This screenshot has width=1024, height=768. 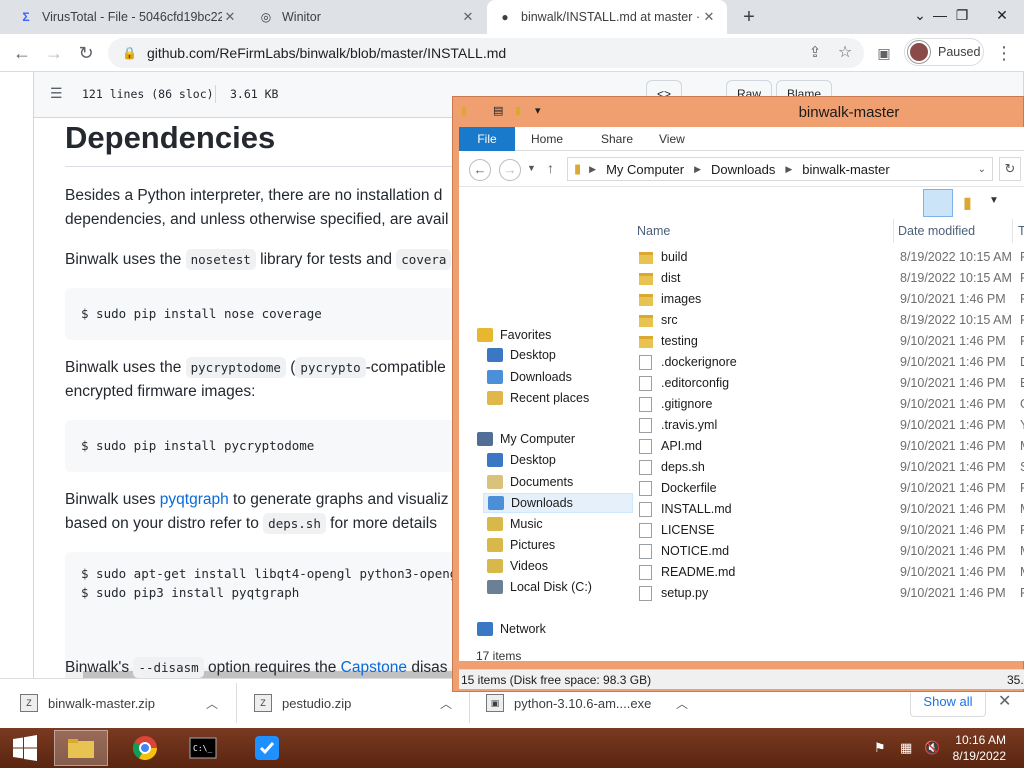 What do you see at coordinates (880, 748) in the screenshot?
I see `flag-icon: ⚑` at bounding box center [880, 748].